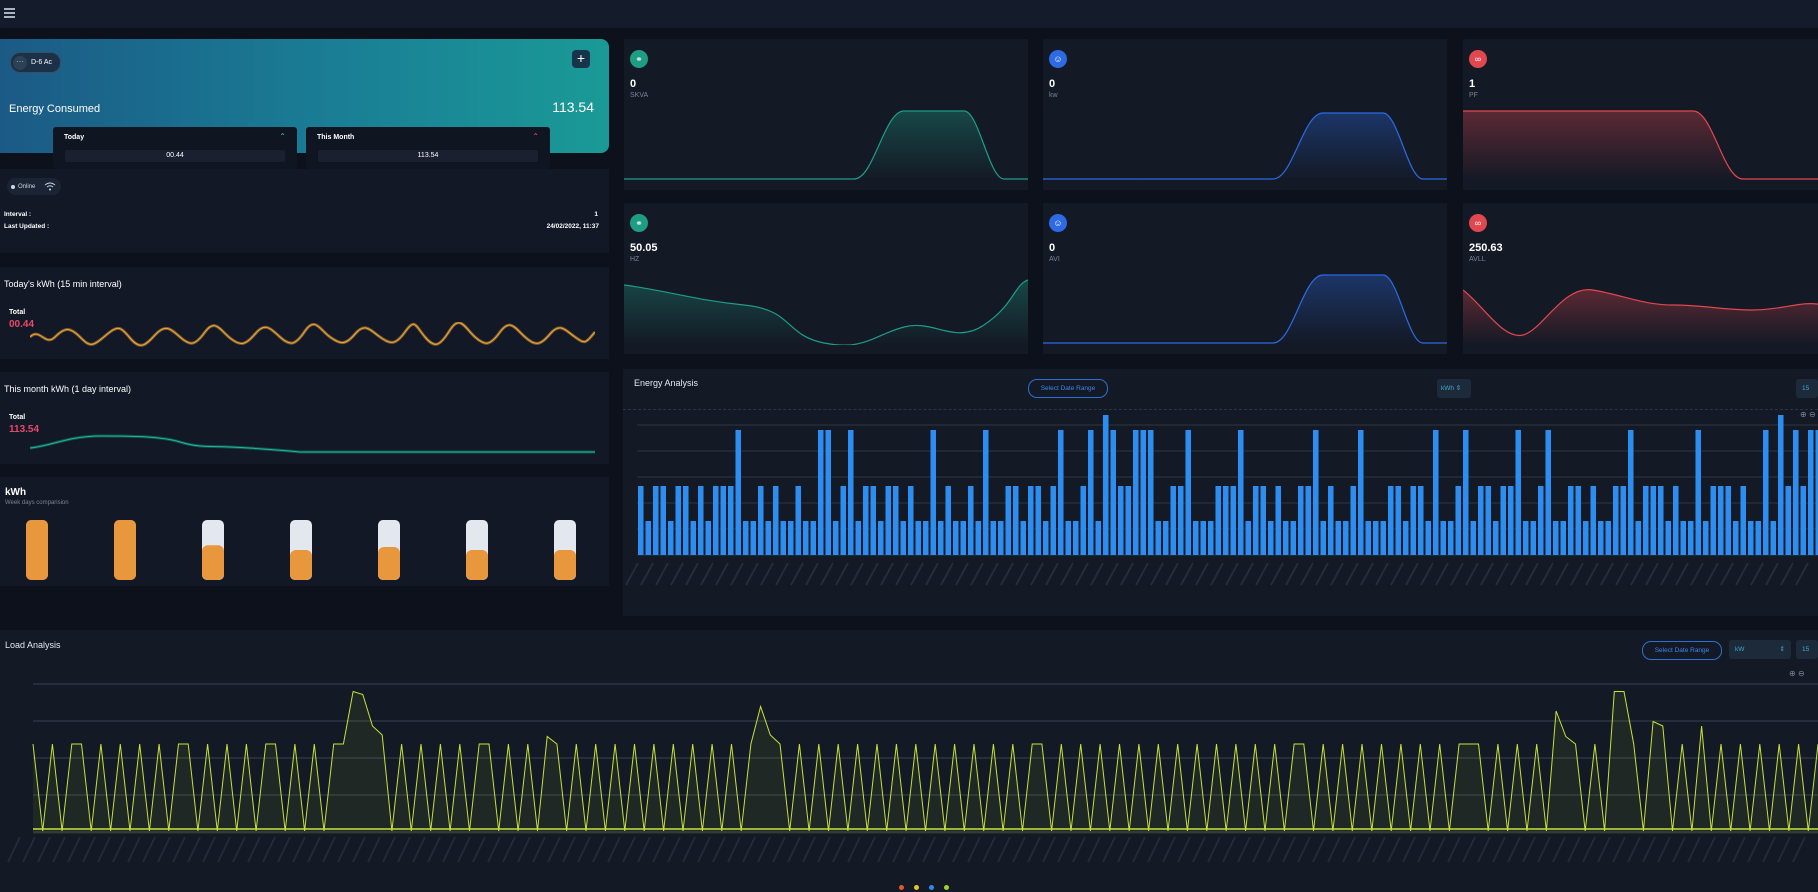  What do you see at coordinates (1807, 649) in the screenshot?
I see `load-interval-select: 15` at bounding box center [1807, 649].